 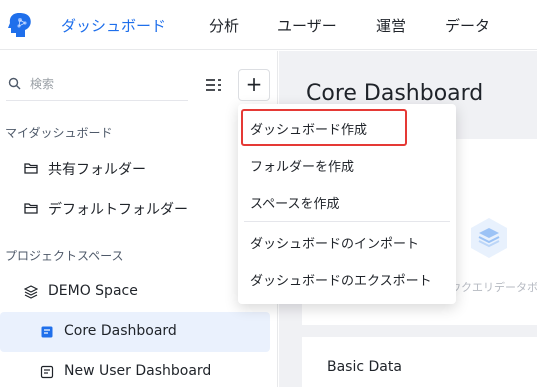 What do you see at coordinates (59, 133) in the screenshot?
I see `section-my-dashboards: マイダッシュボード` at bounding box center [59, 133].